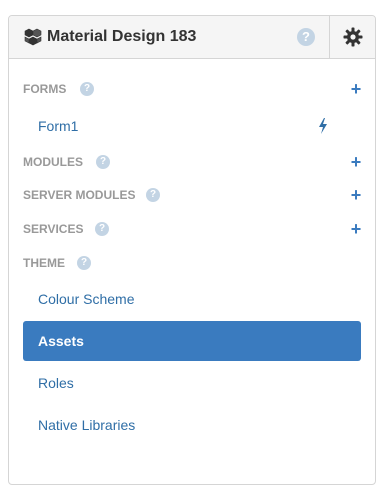 This screenshot has height=485, width=387. Describe the element at coordinates (192, 425) in the screenshot. I see `theme-item-native-libraries: Native Libraries` at that location.